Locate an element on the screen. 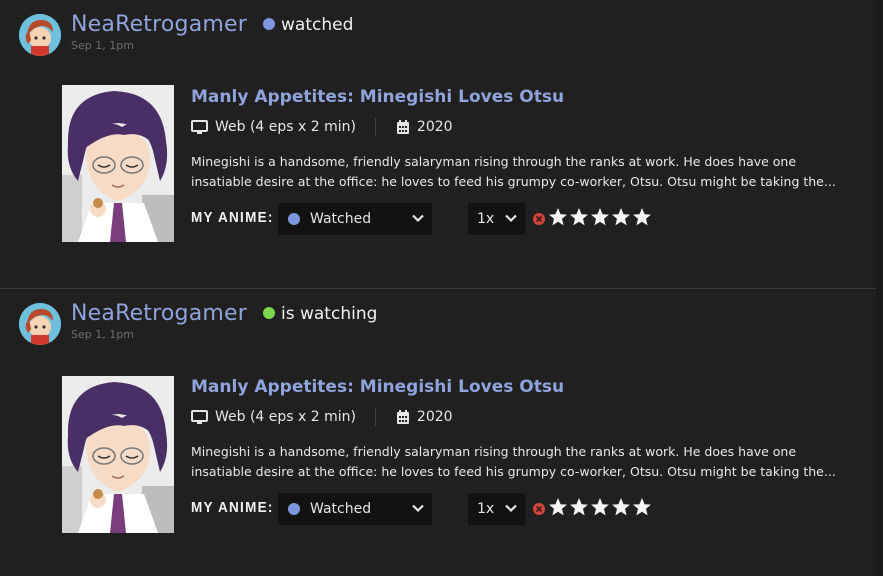  activity-status: watched is located at coordinates (308, 25).